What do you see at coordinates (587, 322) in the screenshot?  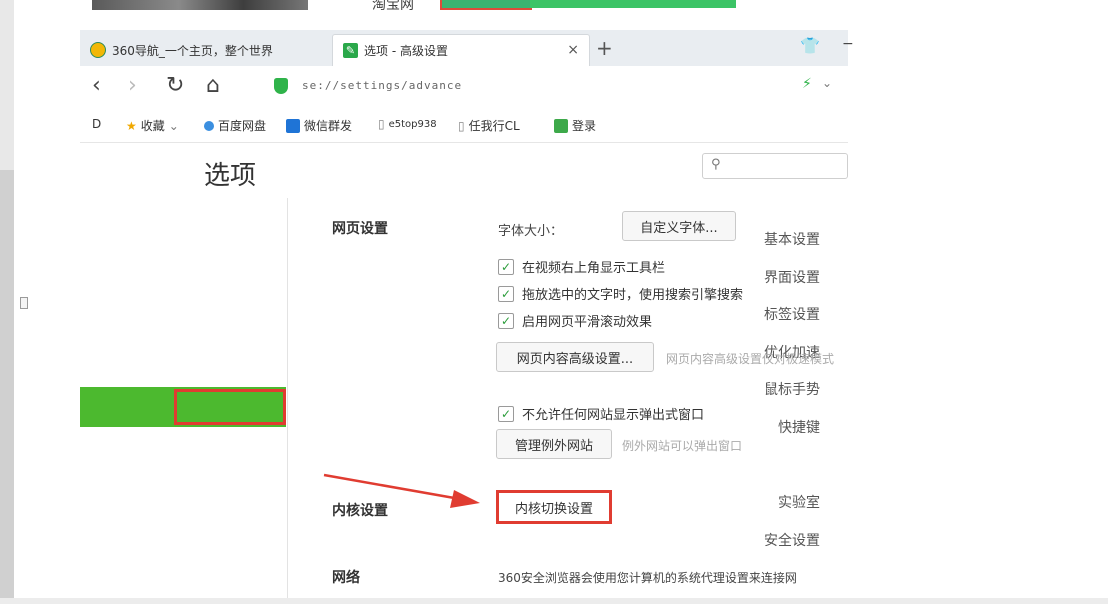 I see `checkbox-label: 启用网页平滑滚动效果` at bounding box center [587, 322].